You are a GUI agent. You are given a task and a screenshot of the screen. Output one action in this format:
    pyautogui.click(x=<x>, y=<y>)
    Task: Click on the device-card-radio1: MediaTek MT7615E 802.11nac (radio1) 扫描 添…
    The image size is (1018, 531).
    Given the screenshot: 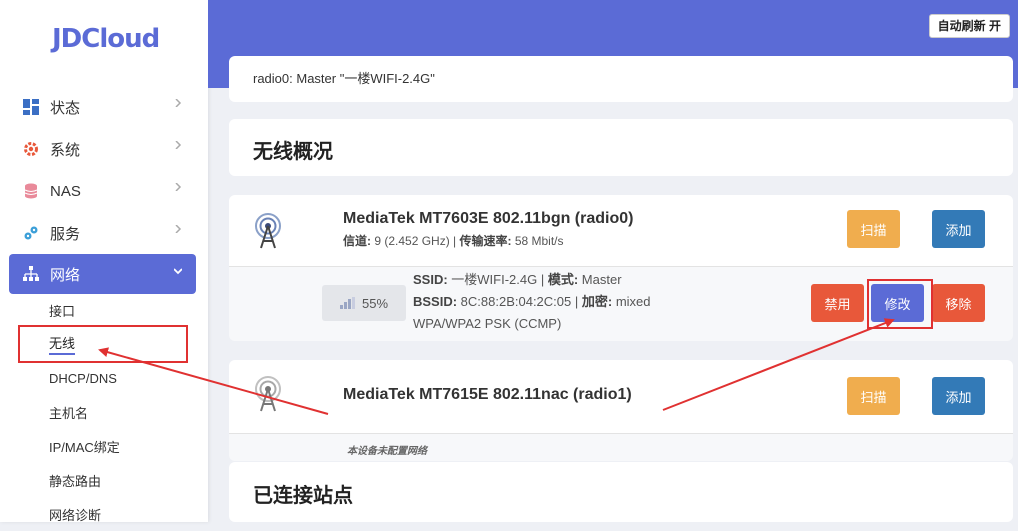 What is the action you would take?
    pyautogui.click(x=621, y=410)
    